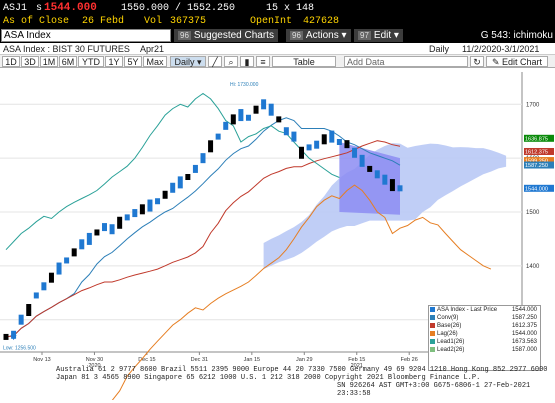  Describe the element at coordinates (533, 105) in the screenshot. I see `y-tick-label: 1700` at that location.